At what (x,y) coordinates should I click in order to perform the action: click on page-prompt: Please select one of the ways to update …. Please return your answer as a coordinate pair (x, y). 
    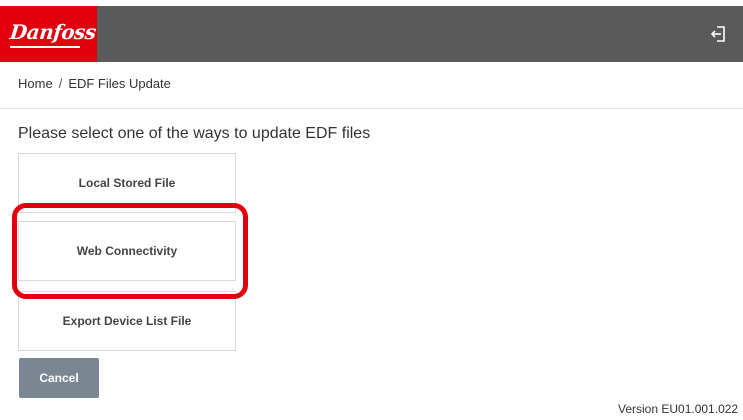
    Looking at the image, I should click on (194, 133).